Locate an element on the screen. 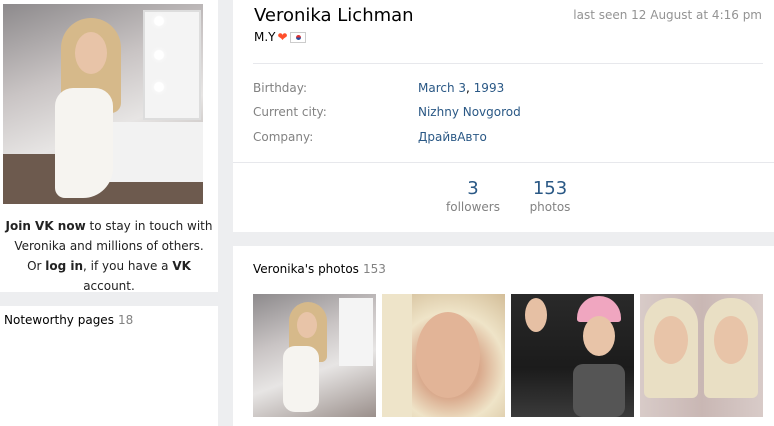 This screenshot has height=426, width=774. counters-divider is located at coordinates (503, 162).